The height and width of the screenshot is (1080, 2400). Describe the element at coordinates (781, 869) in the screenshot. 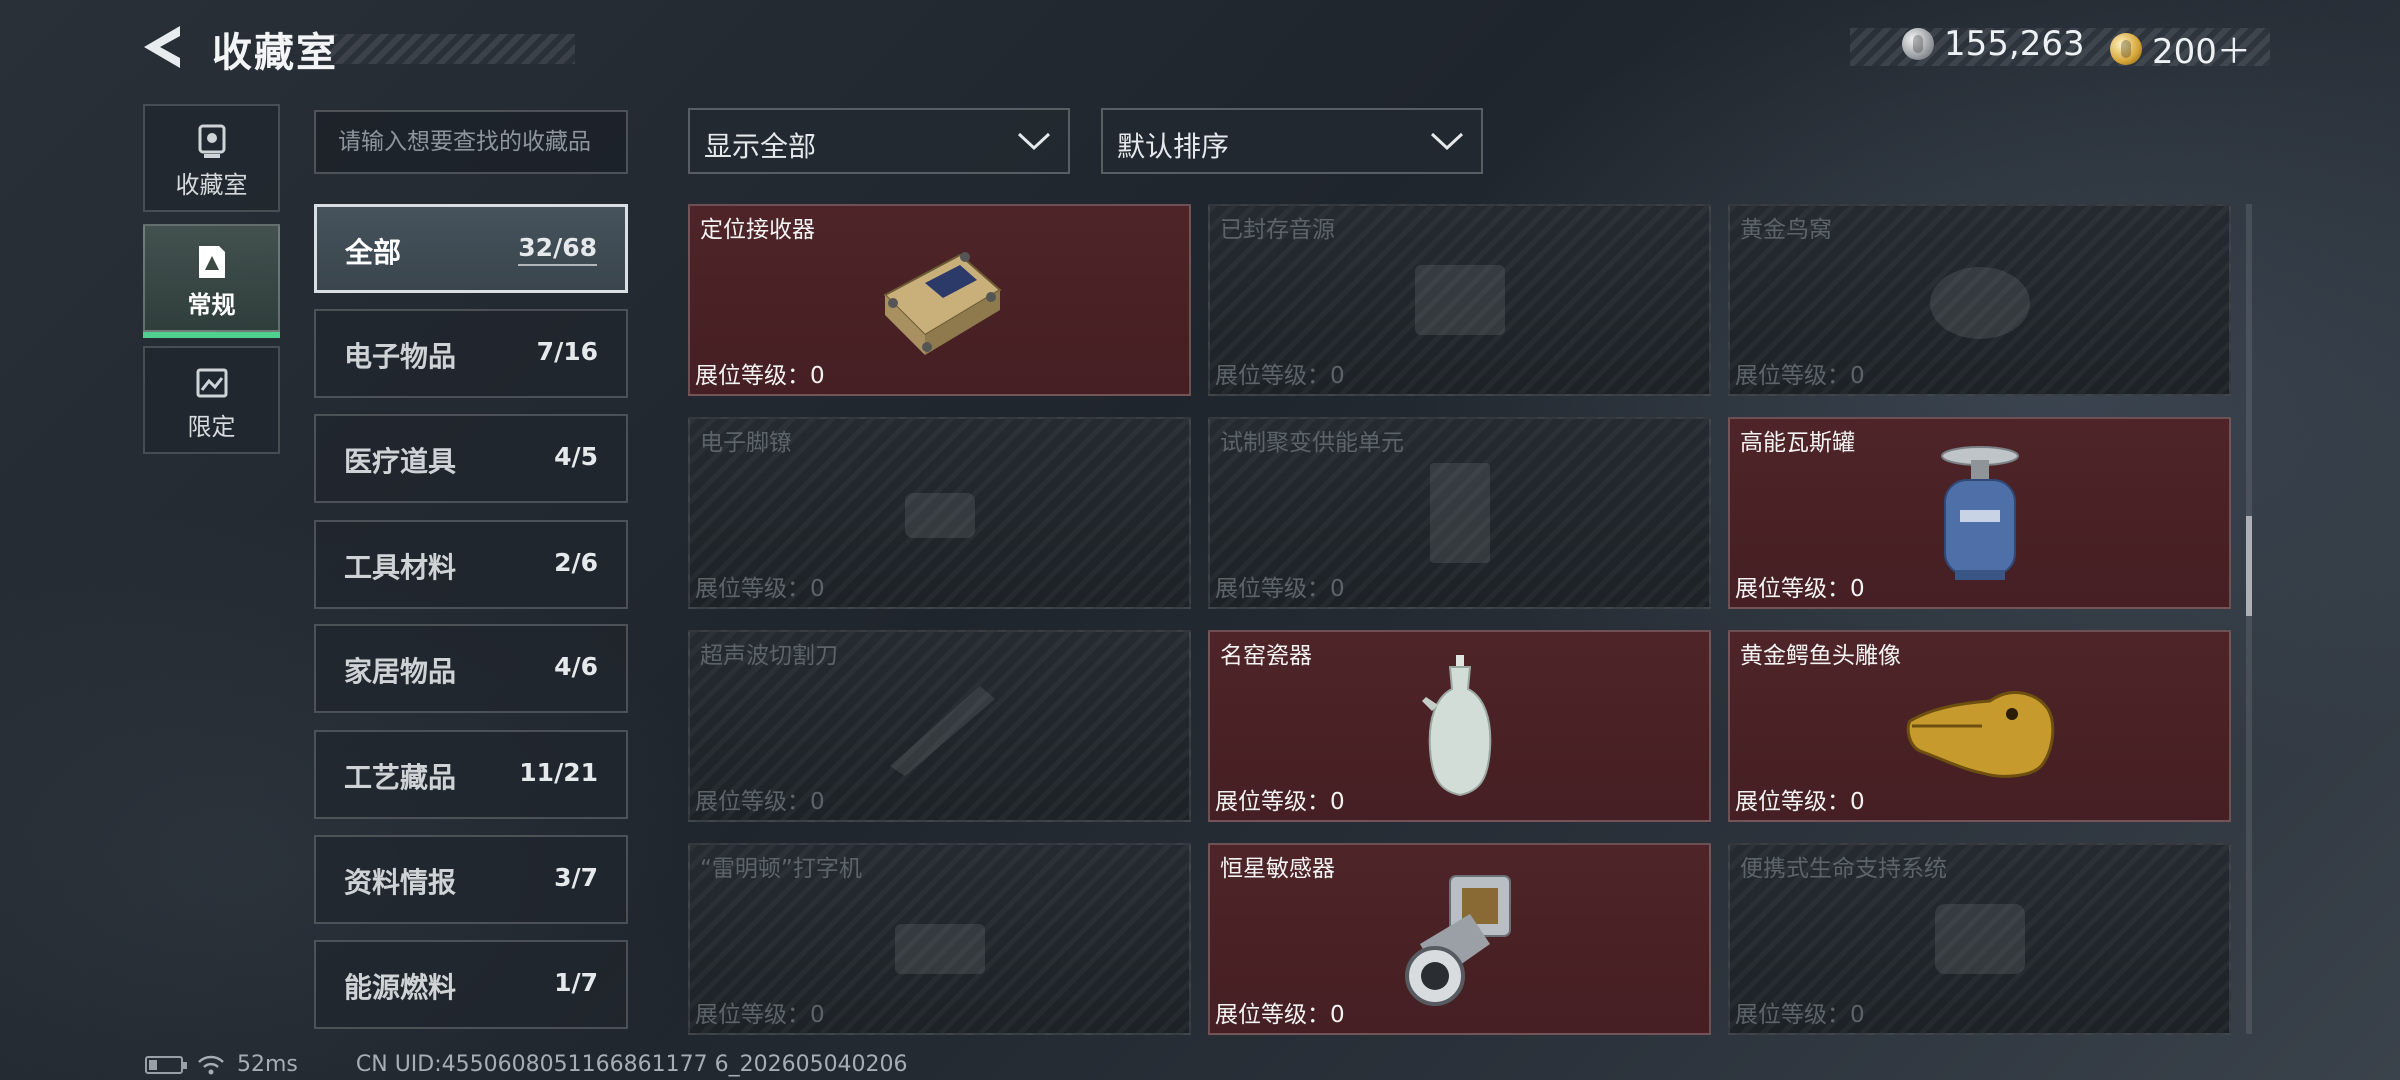

I see `item-name: “雷明顿”打字机` at that location.